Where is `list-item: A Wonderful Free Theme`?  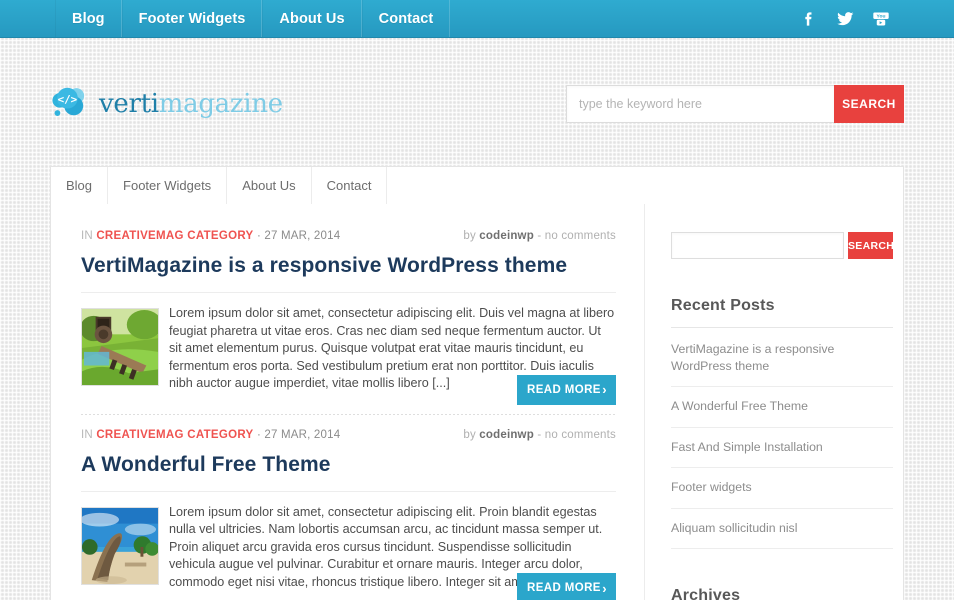 list-item: A Wonderful Free Theme is located at coordinates (782, 407).